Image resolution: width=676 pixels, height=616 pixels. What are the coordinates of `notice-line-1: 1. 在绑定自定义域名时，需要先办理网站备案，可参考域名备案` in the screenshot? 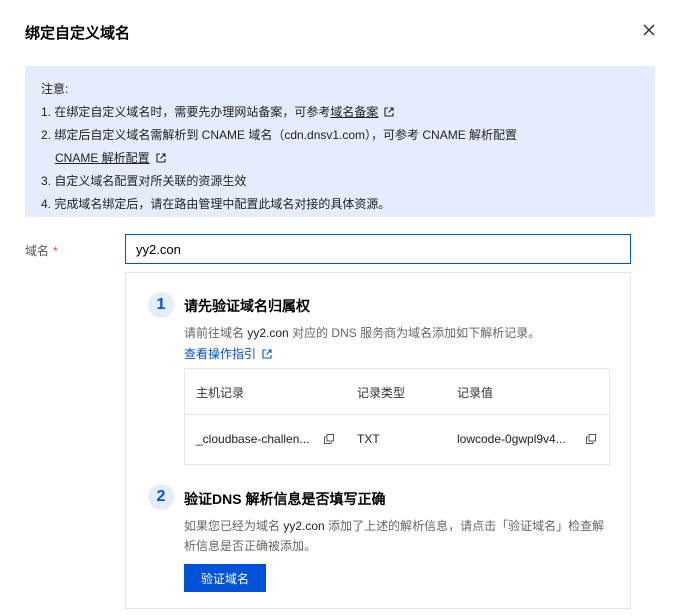 It's located at (340, 112).